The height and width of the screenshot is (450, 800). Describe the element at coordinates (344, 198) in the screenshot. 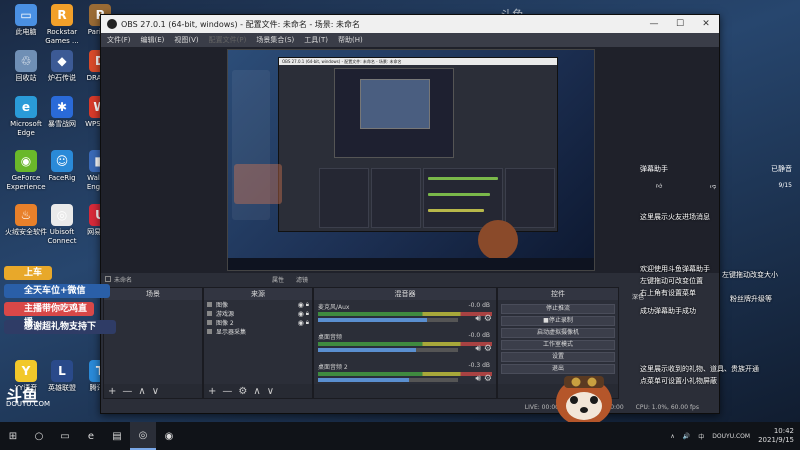

I see `nested-dock-scenes` at that location.